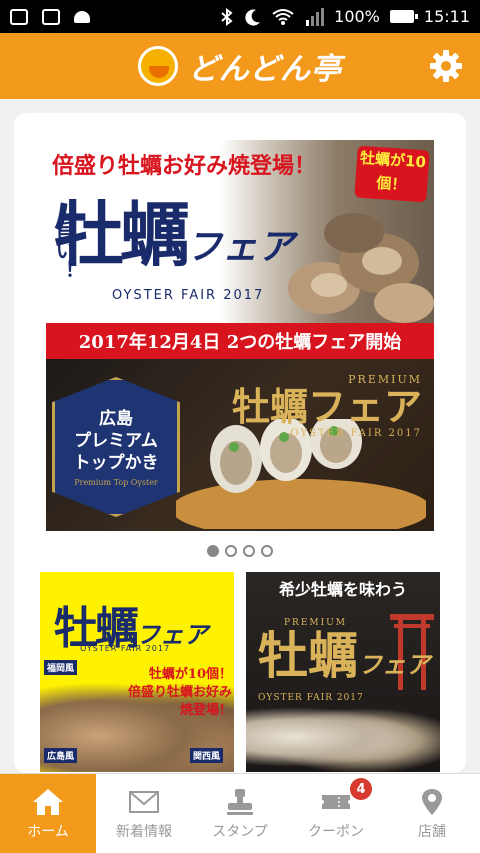 This screenshot has height=853, width=480. I want to click on thumb2-title-suffix: フェア, so click(394, 664).